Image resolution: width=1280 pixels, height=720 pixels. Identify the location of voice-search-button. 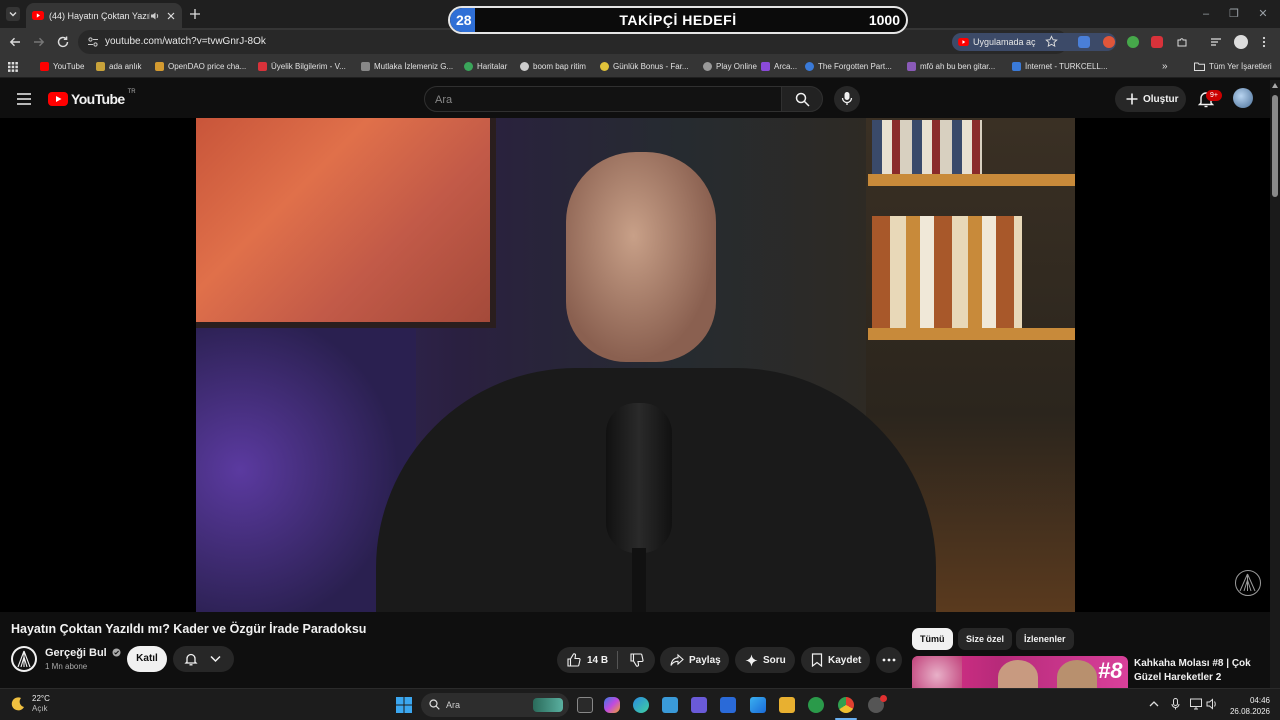
(847, 99).